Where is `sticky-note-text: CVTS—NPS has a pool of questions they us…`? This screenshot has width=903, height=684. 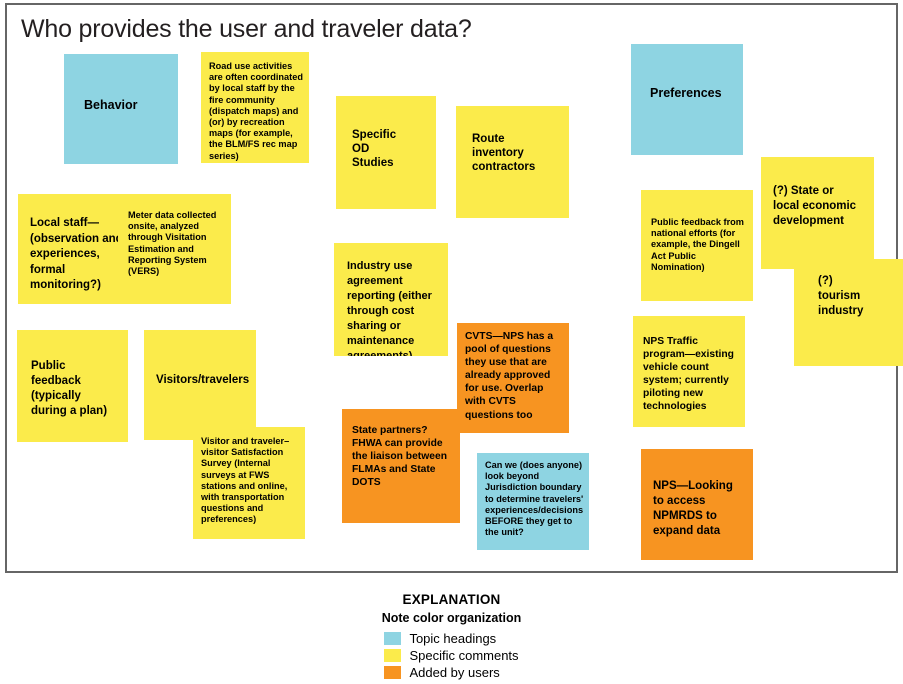
sticky-note-text: CVTS—NPS has a pool of questions they us… is located at coordinates (509, 376).